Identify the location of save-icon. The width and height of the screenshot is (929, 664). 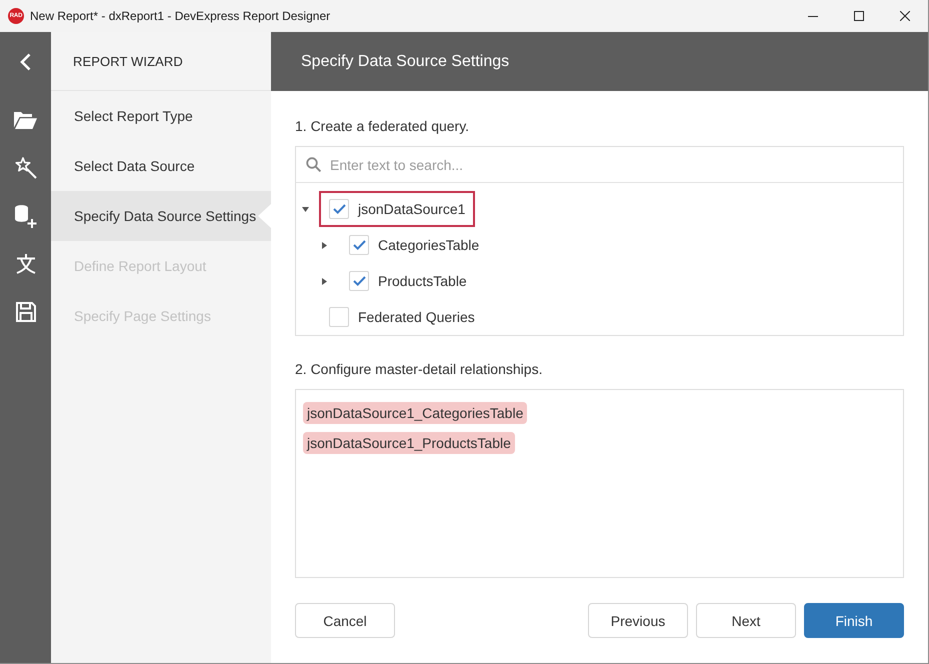
(26, 312).